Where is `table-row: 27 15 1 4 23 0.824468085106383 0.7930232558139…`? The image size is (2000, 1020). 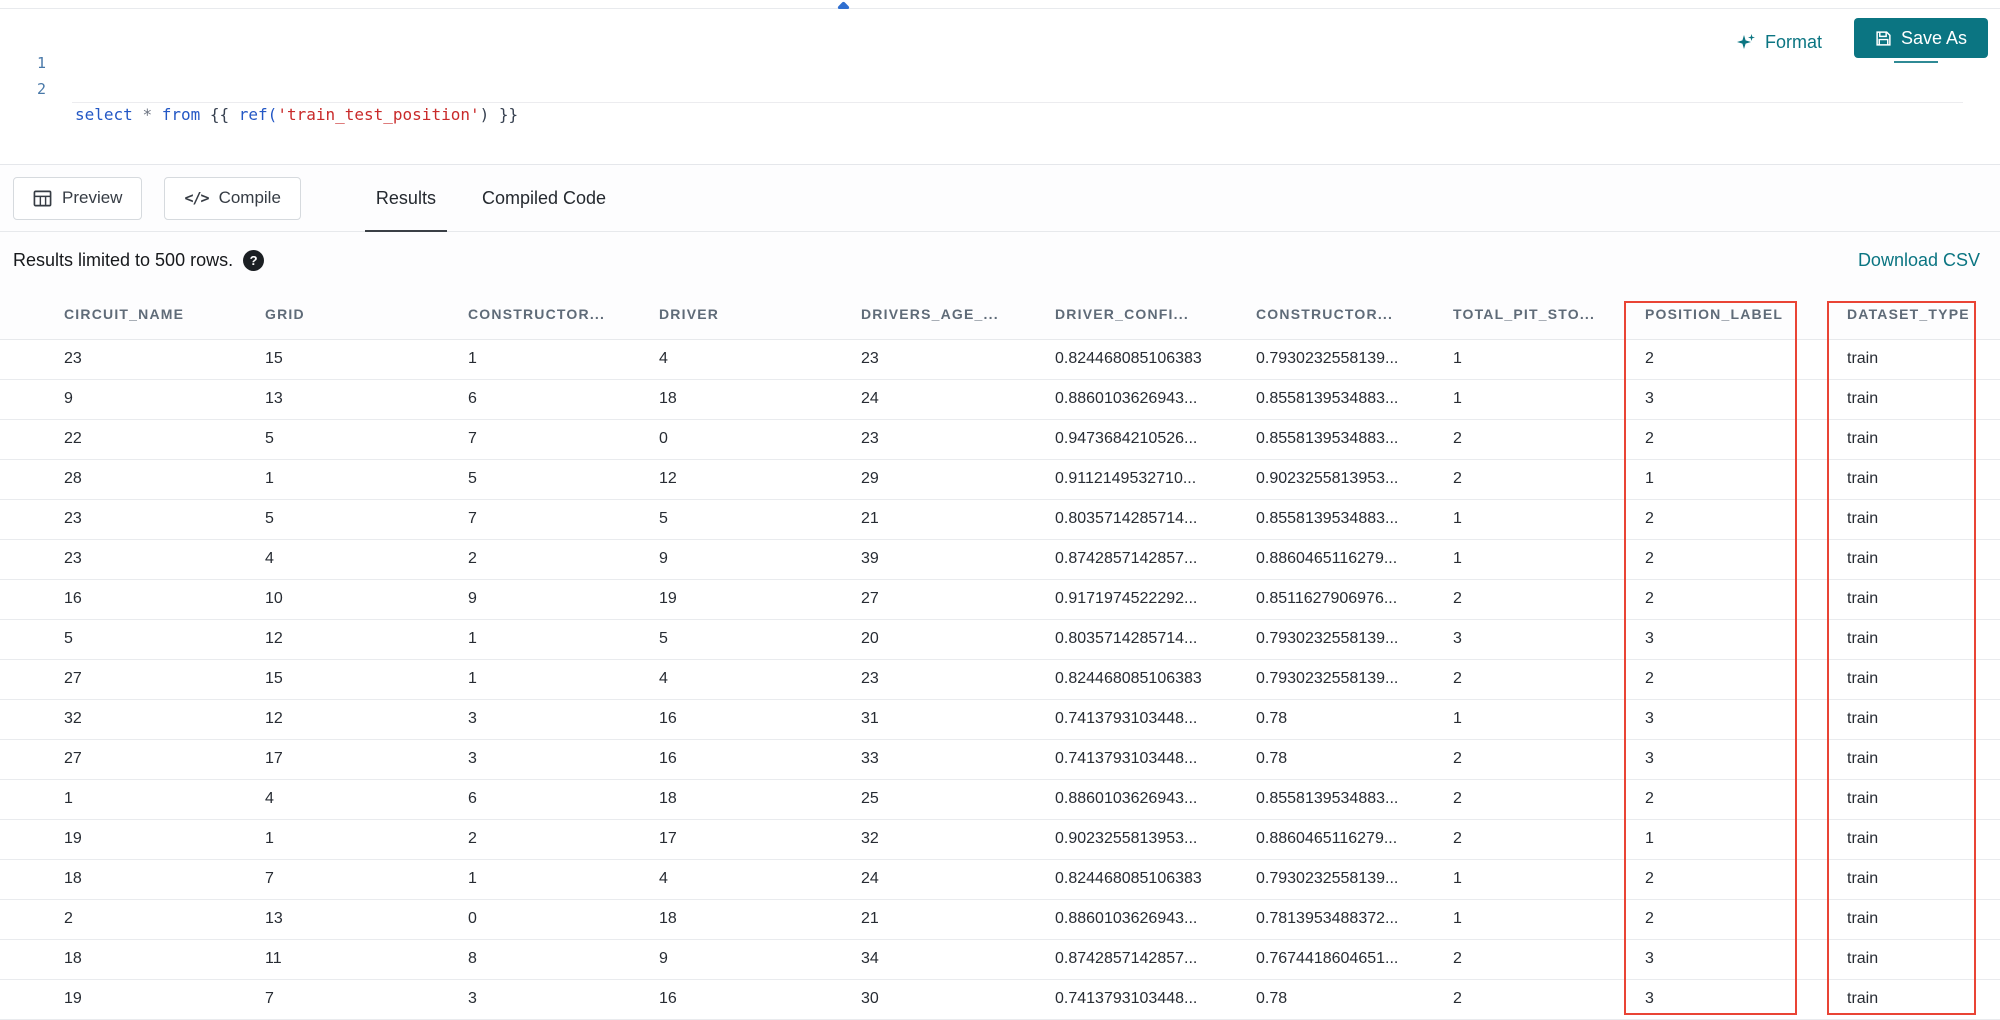
table-row: 27 15 1 4 23 0.824468085106383 0.7930232558139… is located at coordinates (1000, 679).